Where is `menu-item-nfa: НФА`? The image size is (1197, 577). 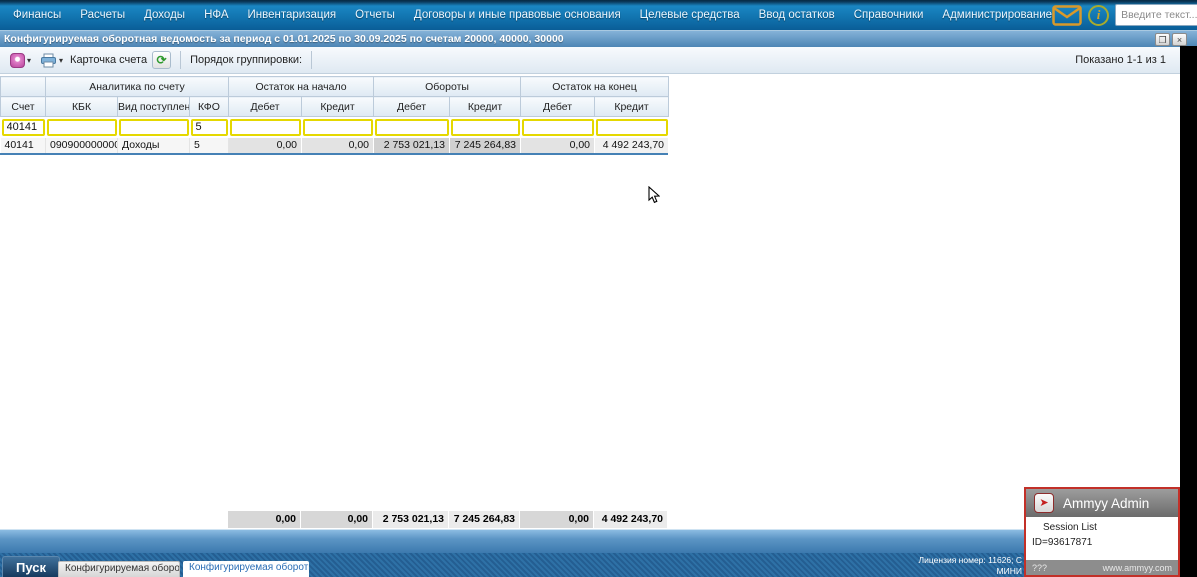
menu-item-nfa: НФА is located at coordinates (216, 15).